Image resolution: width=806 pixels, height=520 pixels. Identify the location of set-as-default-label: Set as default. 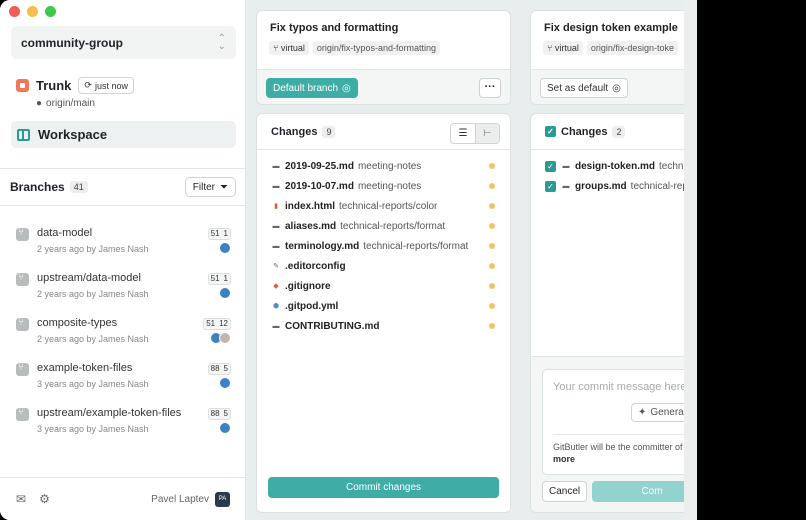
(578, 88).